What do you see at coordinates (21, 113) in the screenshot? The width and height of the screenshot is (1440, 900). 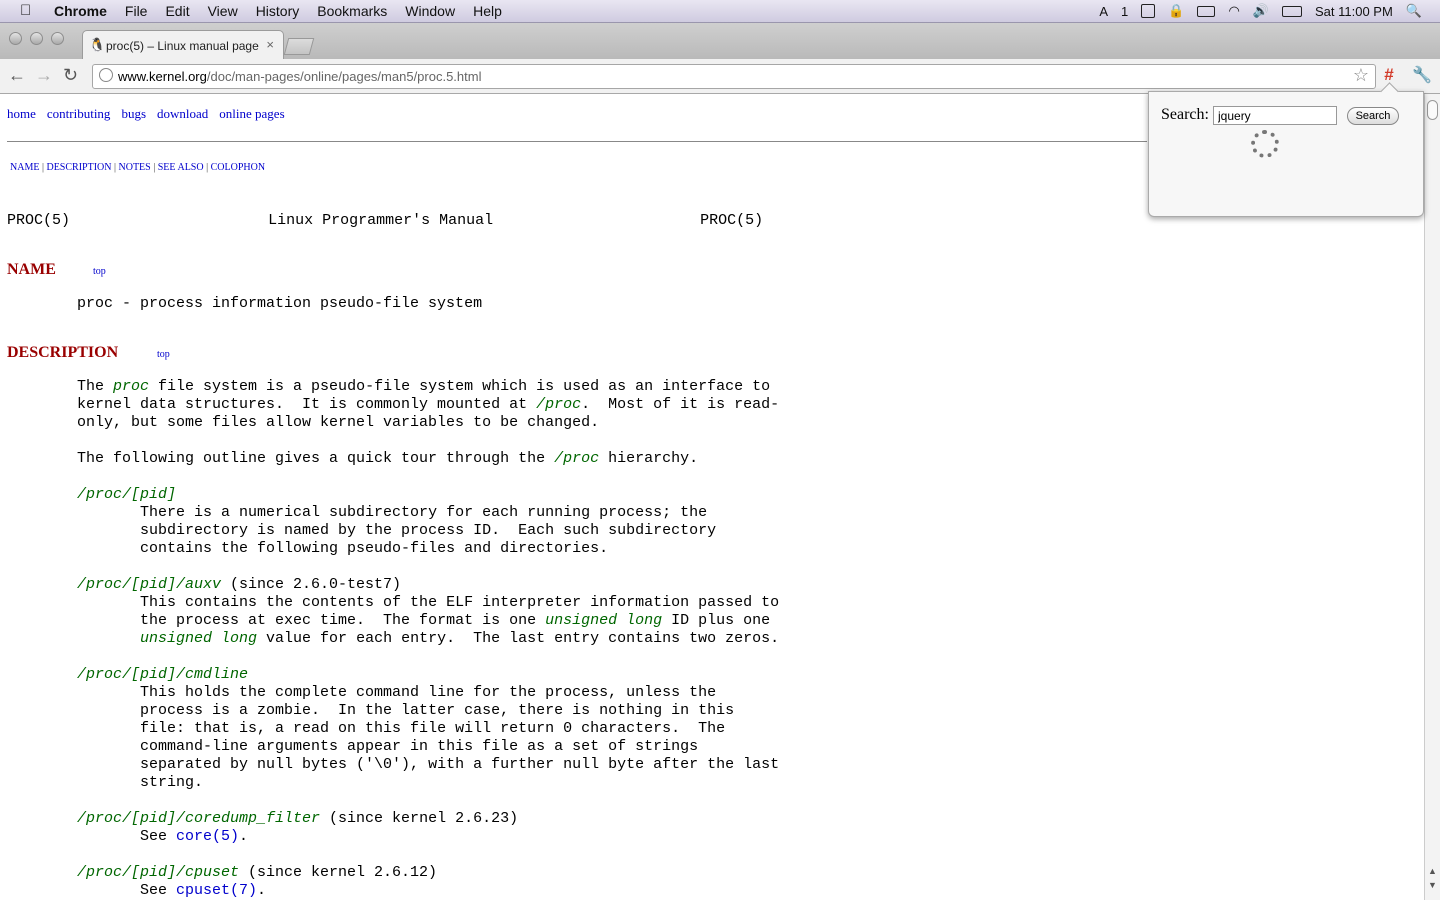 I see `nav-home: home` at bounding box center [21, 113].